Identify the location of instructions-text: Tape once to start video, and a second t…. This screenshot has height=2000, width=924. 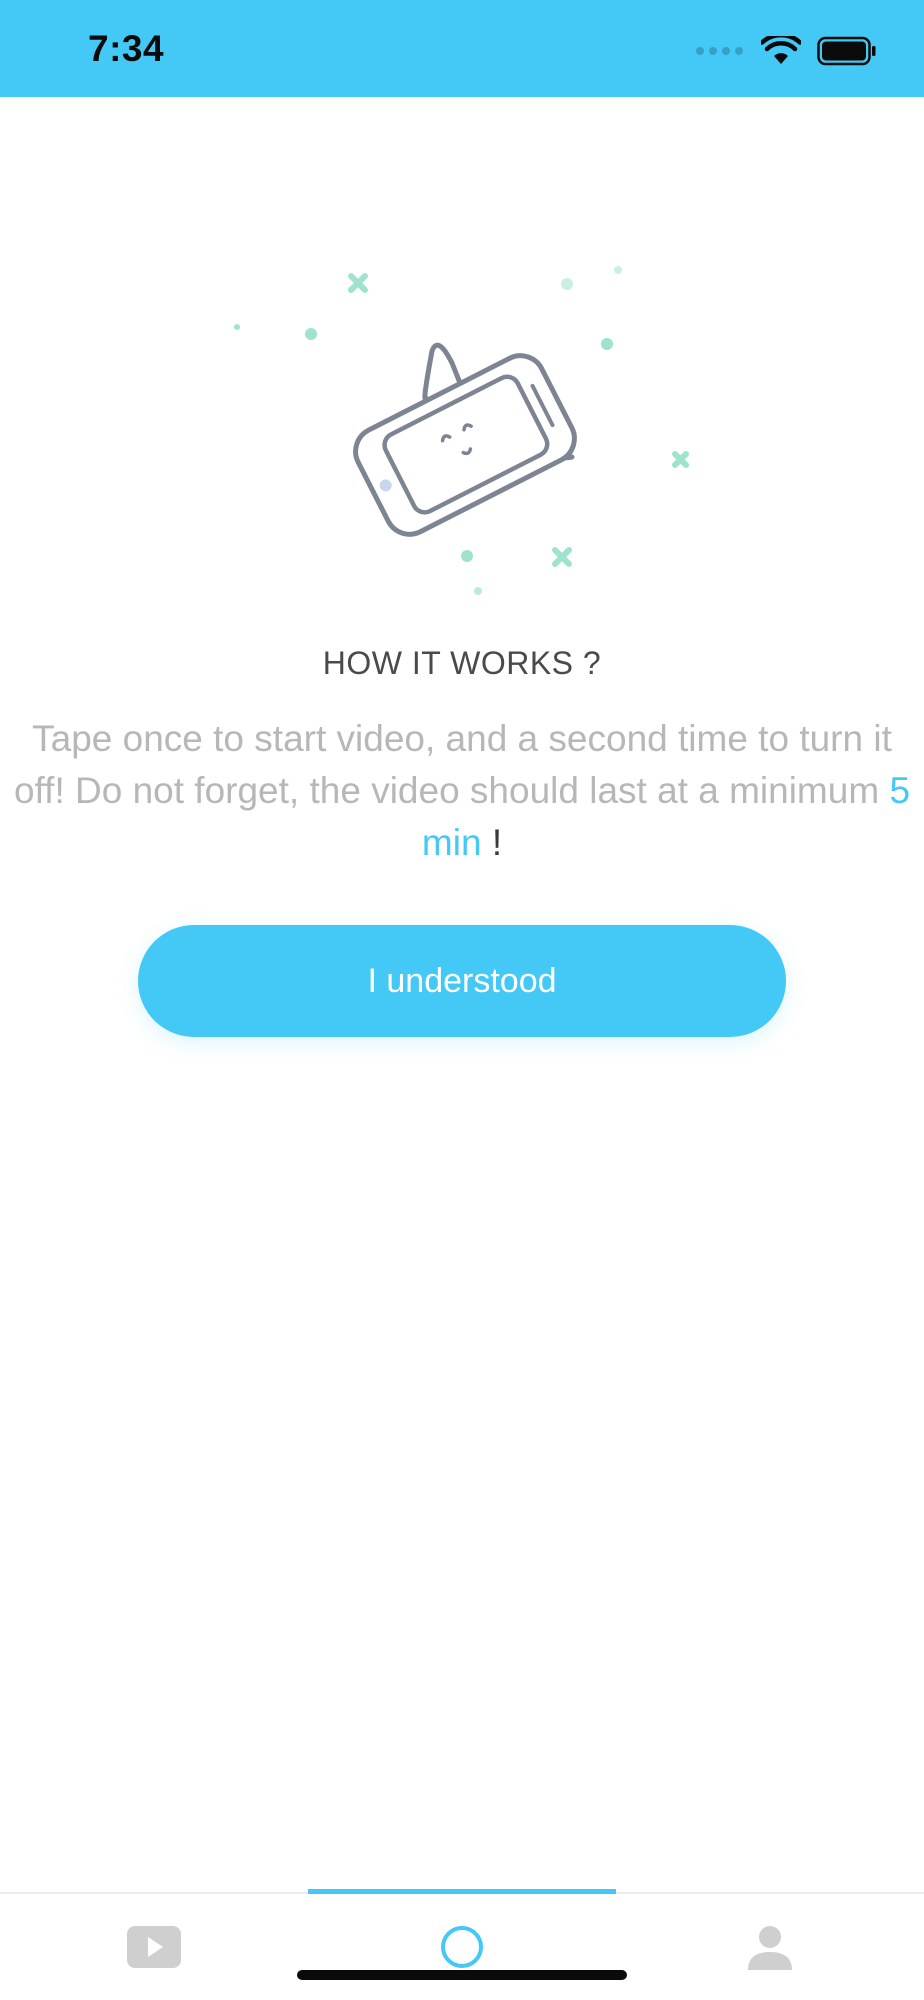
(462, 791).